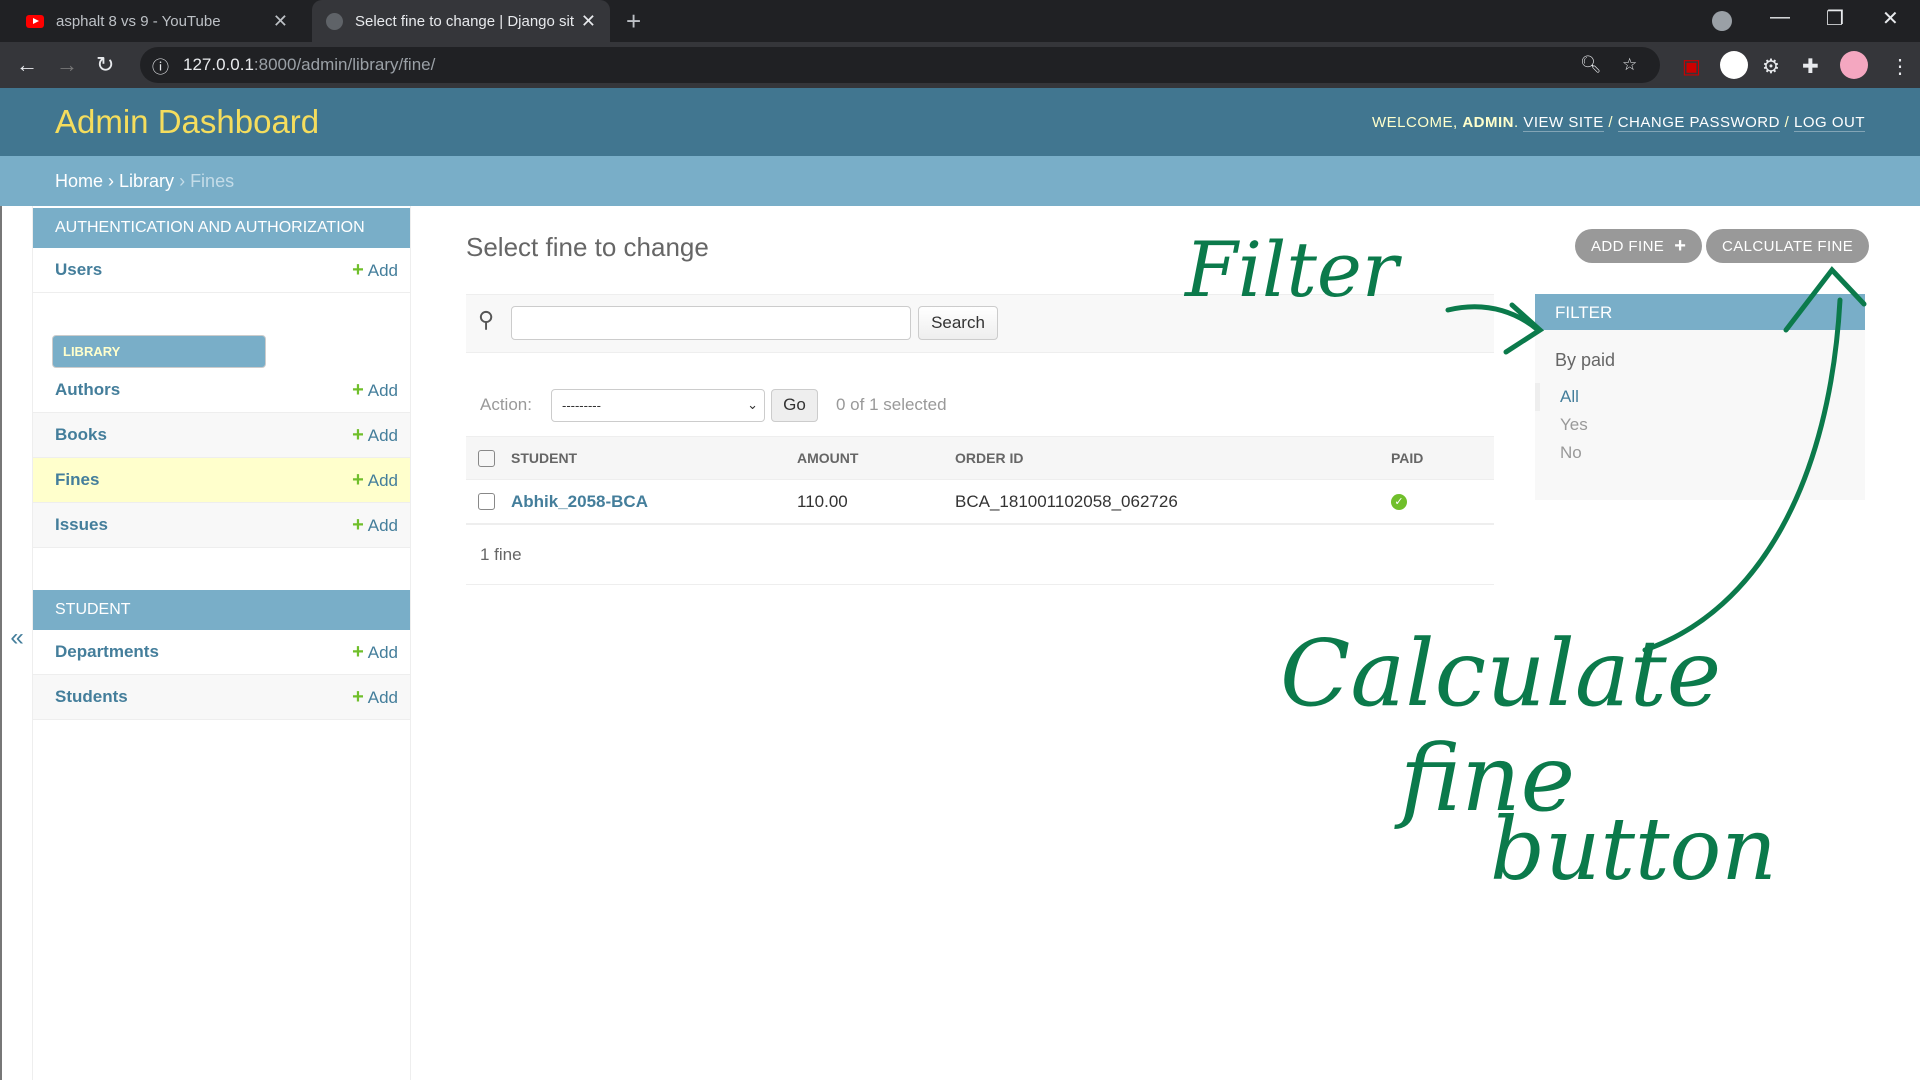 The height and width of the screenshot is (1080, 1920). Describe the element at coordinates (1633, 850) in the screenshot. I see `annotation-button: button` at that location.